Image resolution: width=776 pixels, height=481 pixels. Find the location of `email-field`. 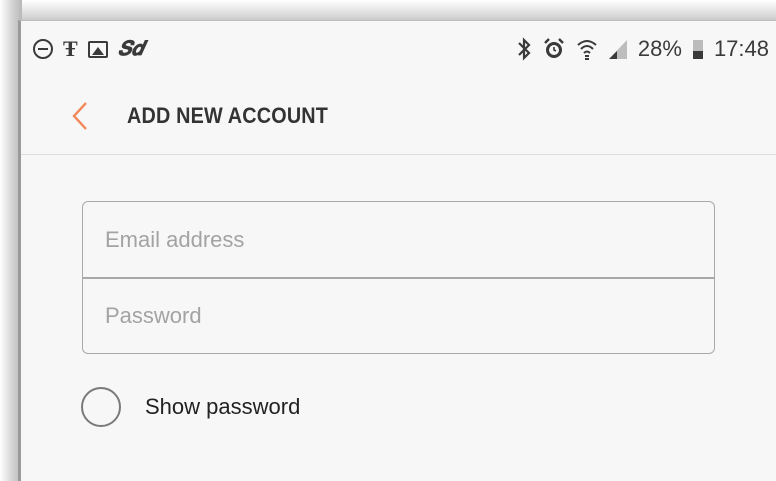

email-field is located at coordinates (398, 239).